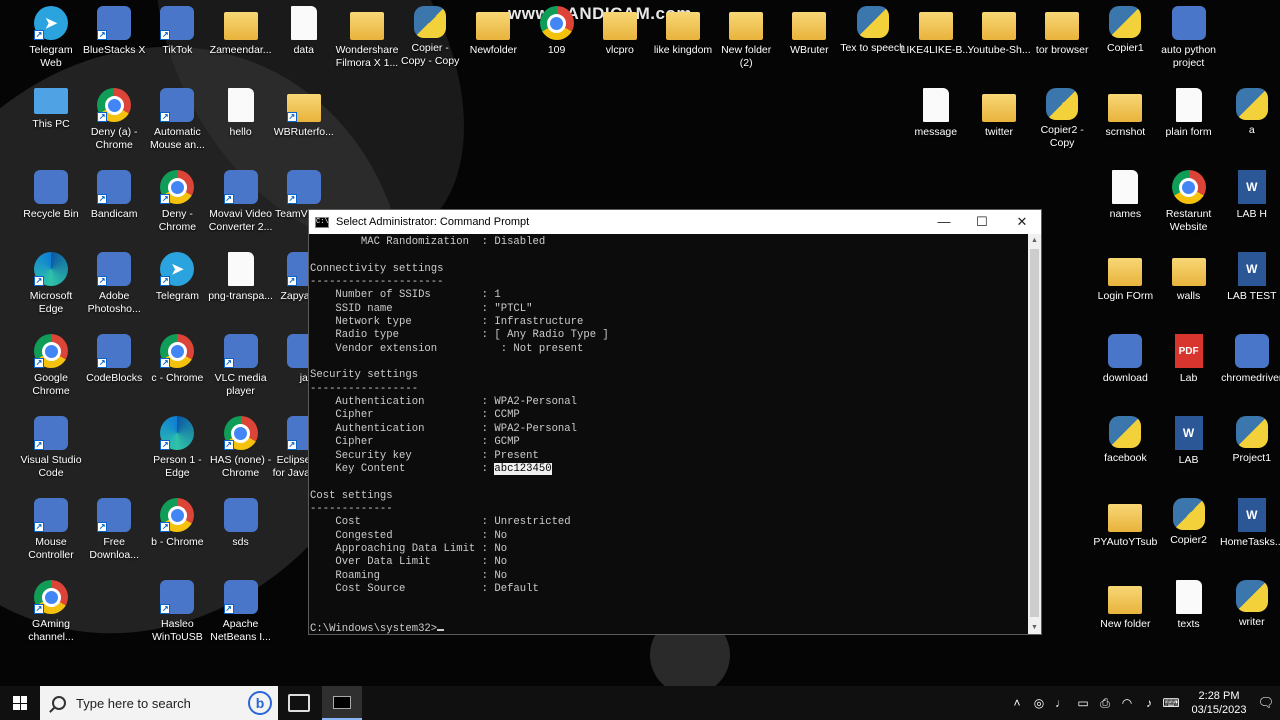 Image resolution: width=1280 pixels, height=720 pixels. What do you see at coordinates (1266, 703) in the screenshot?
I see `notification-icon: 🗨` at bounding box center [1266, 703].